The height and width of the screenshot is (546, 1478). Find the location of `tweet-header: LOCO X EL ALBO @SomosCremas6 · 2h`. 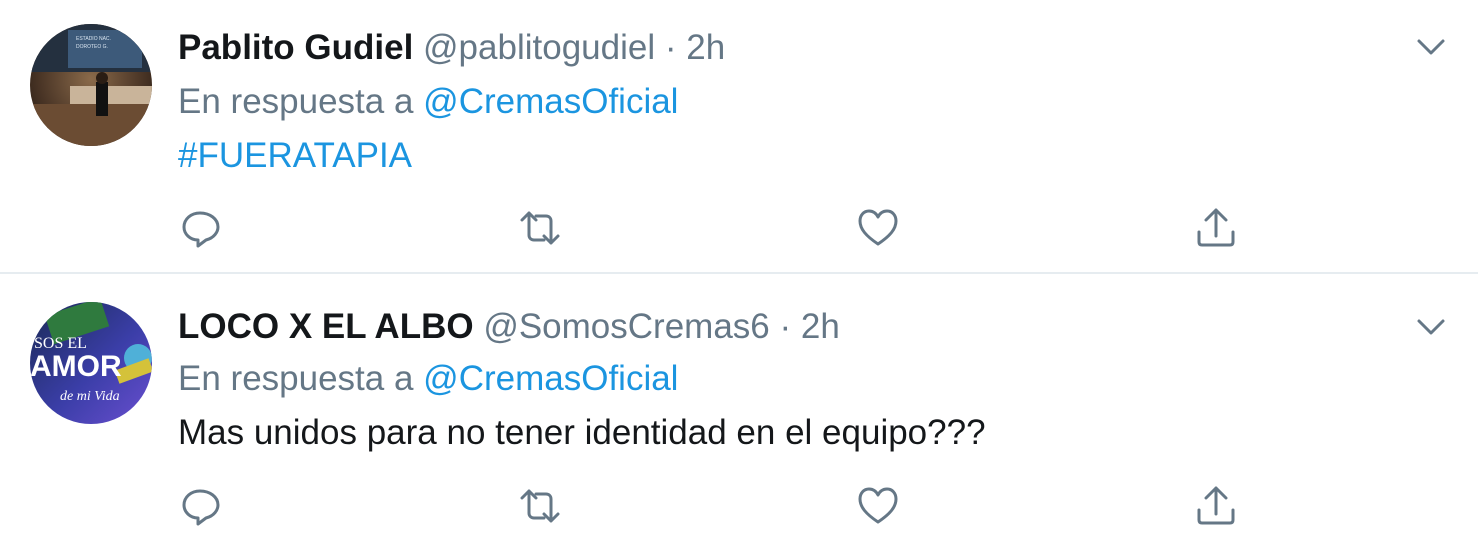

tweet-header: LOCO X EL ALBO @SomosCremas6 · 2h is located at coordinates (509, 327).